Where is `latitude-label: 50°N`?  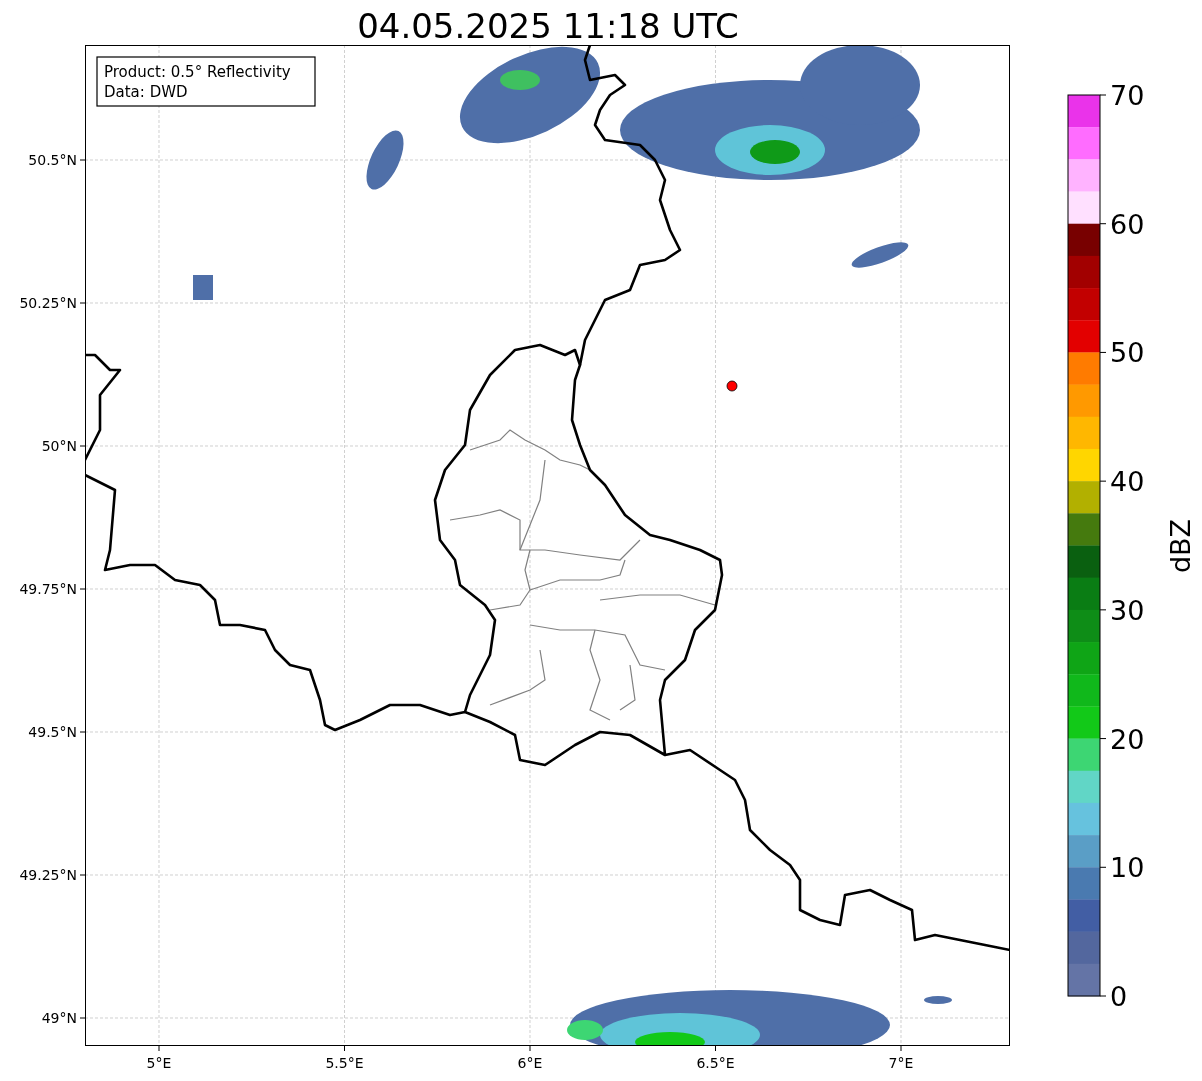 latitude-label: 50°N is located at coordinates (59, 446).